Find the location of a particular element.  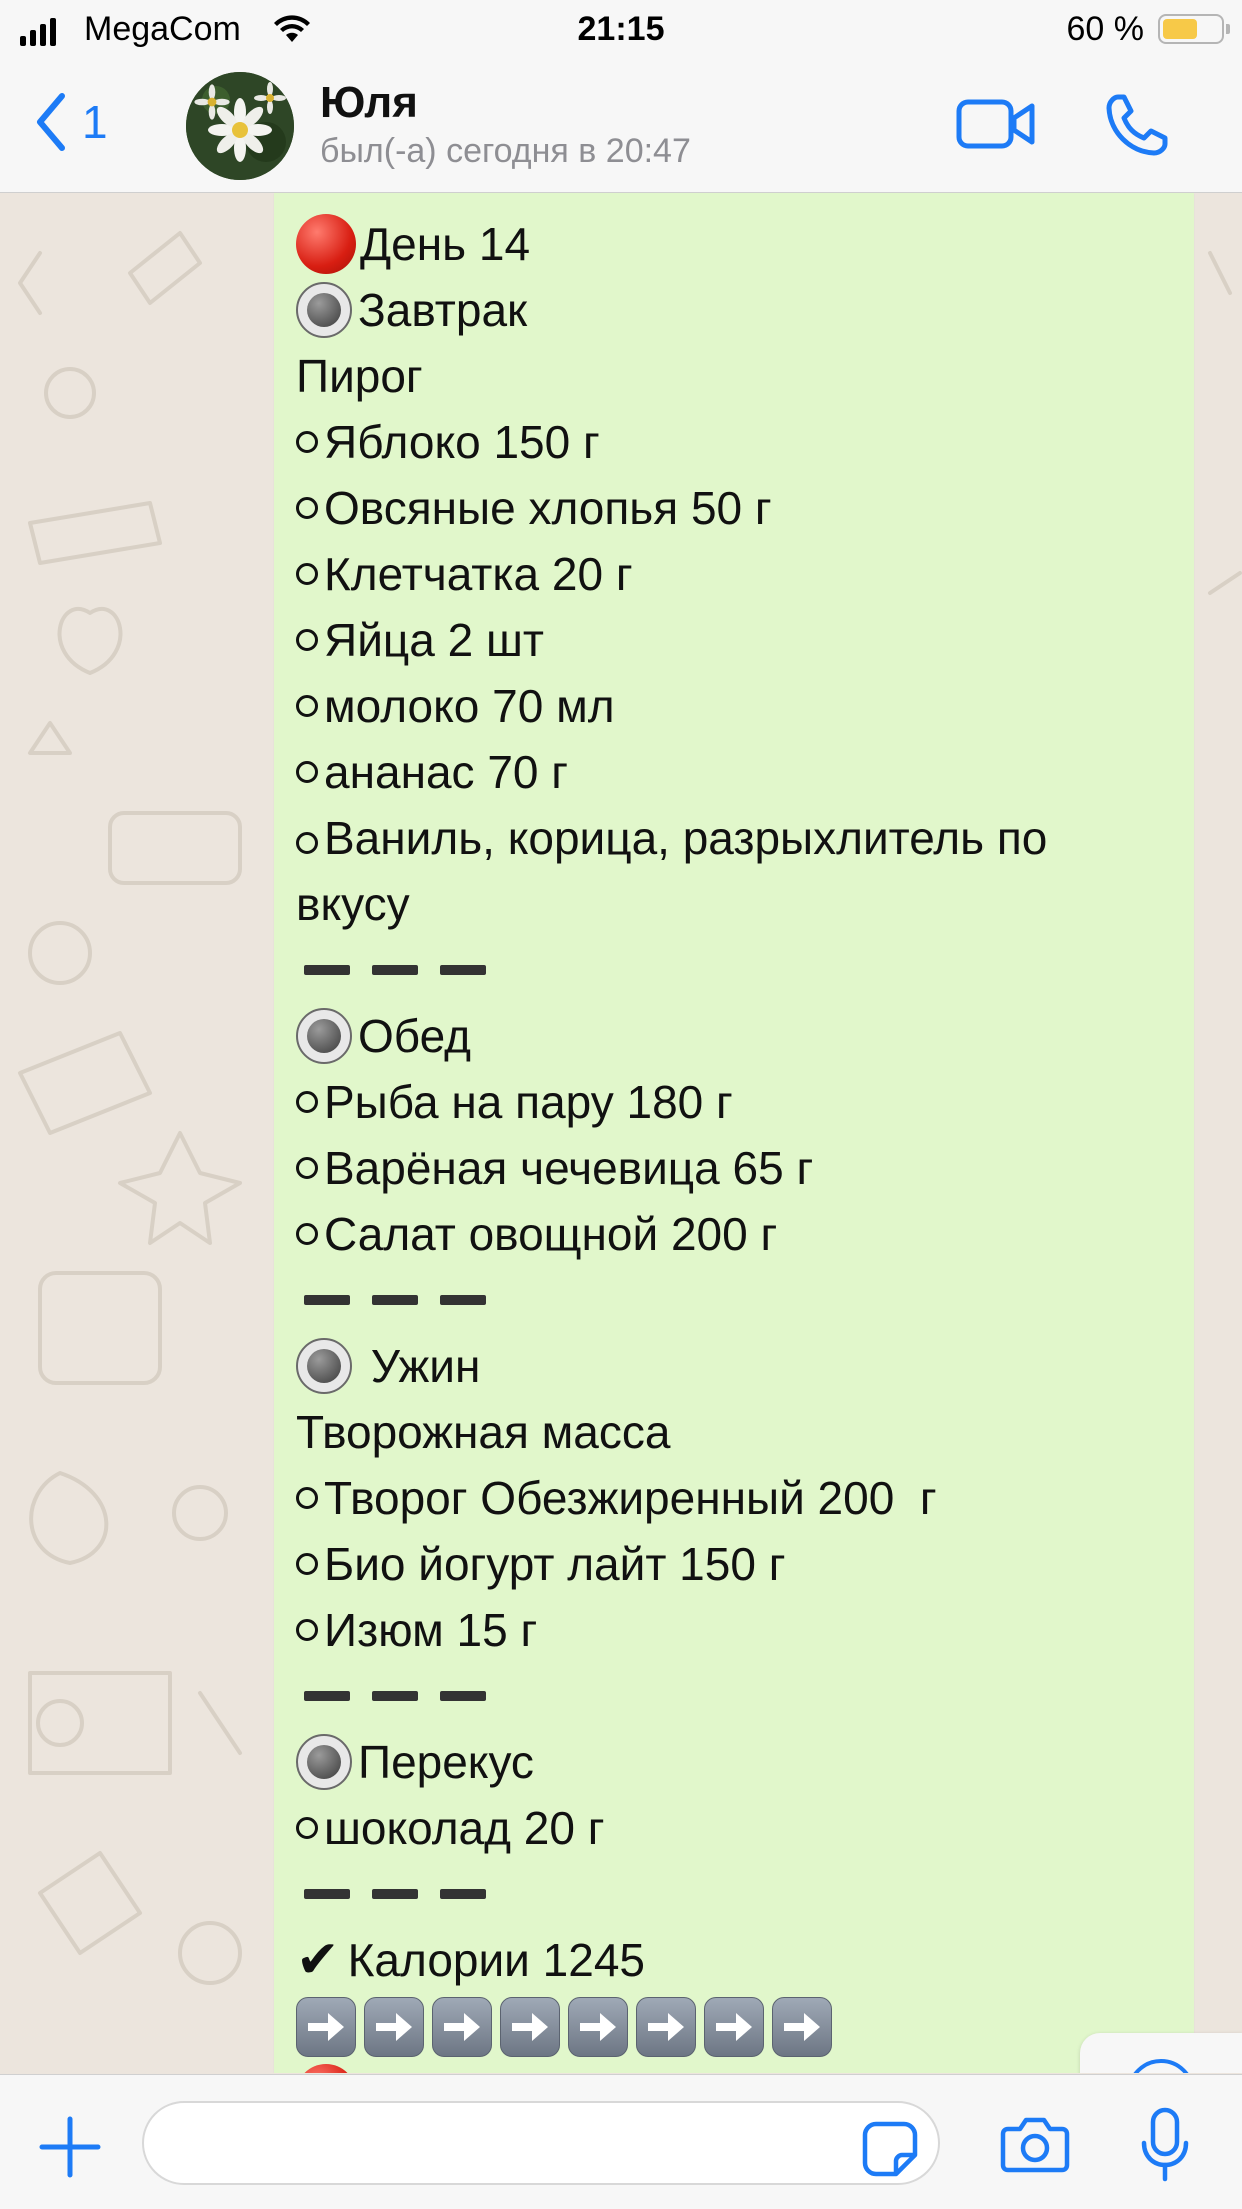

chevron-down-circle-icon is located at coordinates (1161, 2066).